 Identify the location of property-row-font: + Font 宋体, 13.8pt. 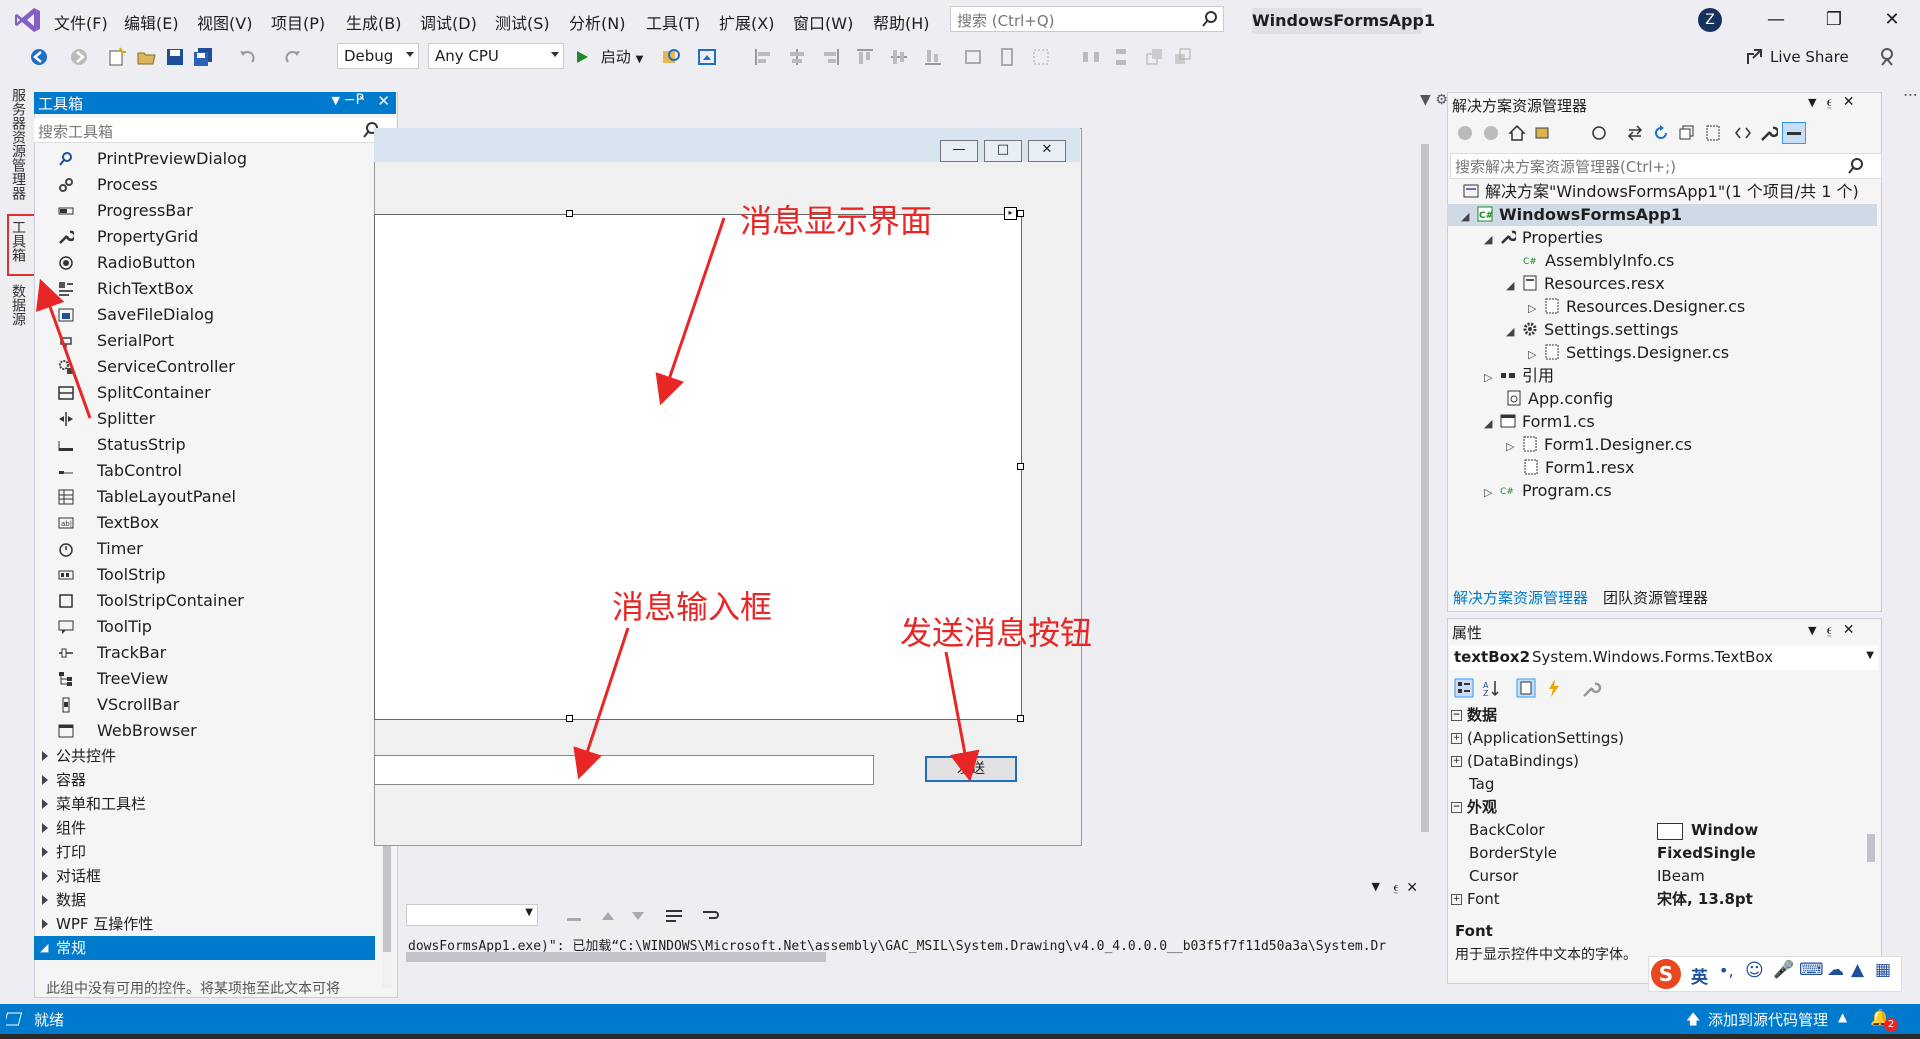
(1657, 899).